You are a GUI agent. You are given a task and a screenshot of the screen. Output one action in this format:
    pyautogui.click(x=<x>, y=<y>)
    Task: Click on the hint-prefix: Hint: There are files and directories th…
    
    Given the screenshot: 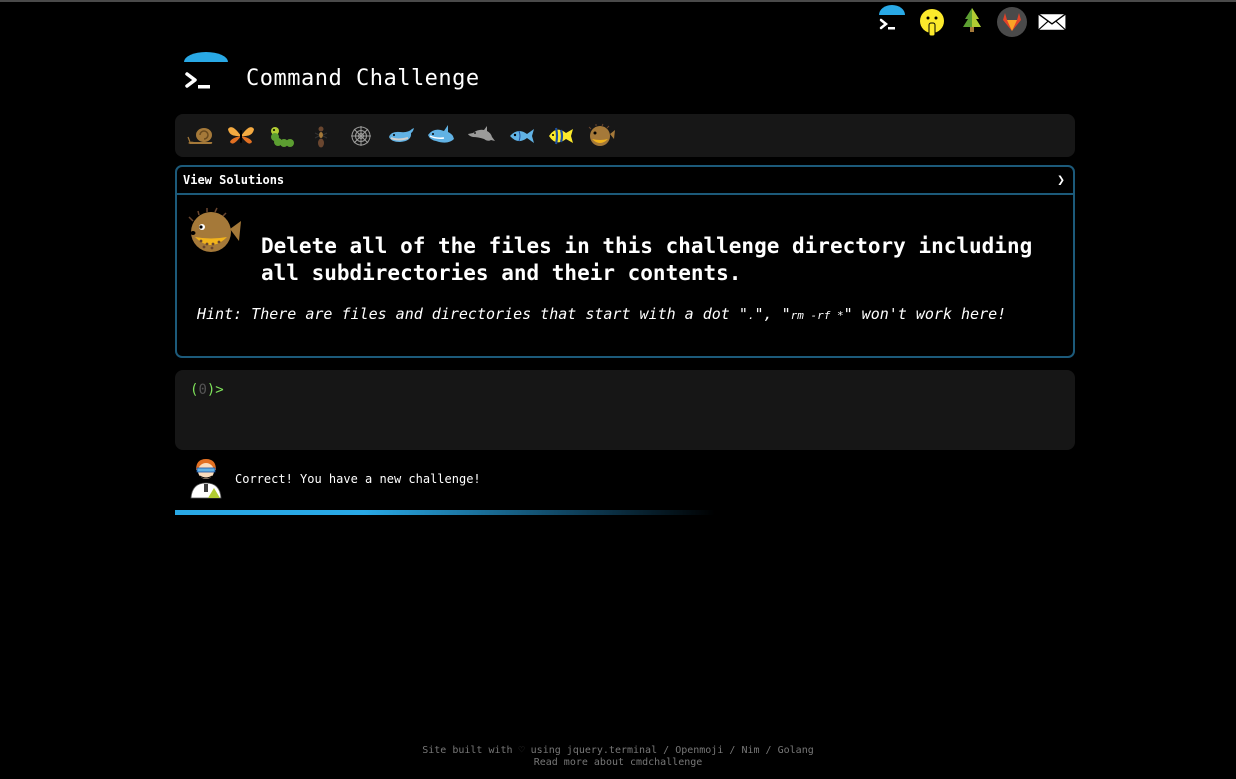 What is the action you would take?
    pyautogui.click(x=472, y=314)
    